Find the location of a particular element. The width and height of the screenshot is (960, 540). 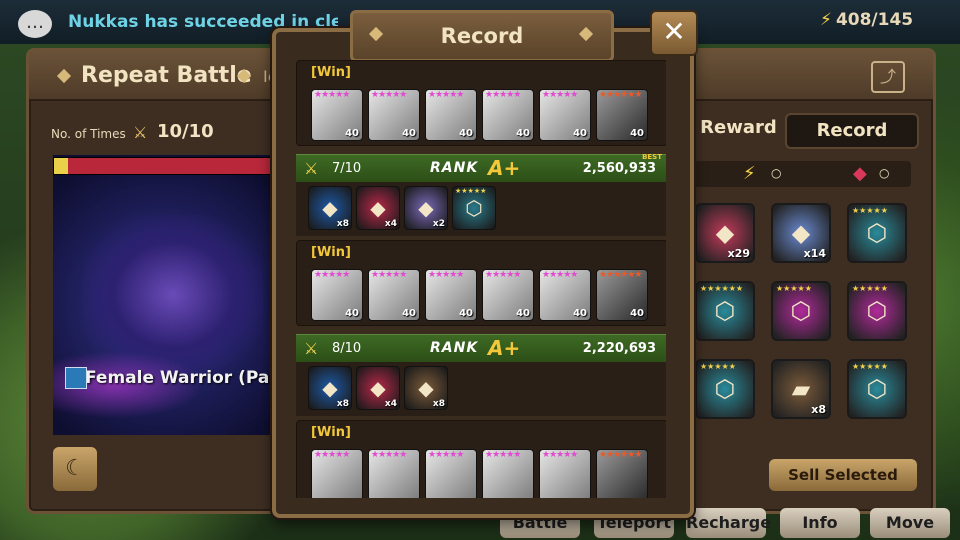

sell-selected-label: Sell Selected is located at coordinates (843, 475).